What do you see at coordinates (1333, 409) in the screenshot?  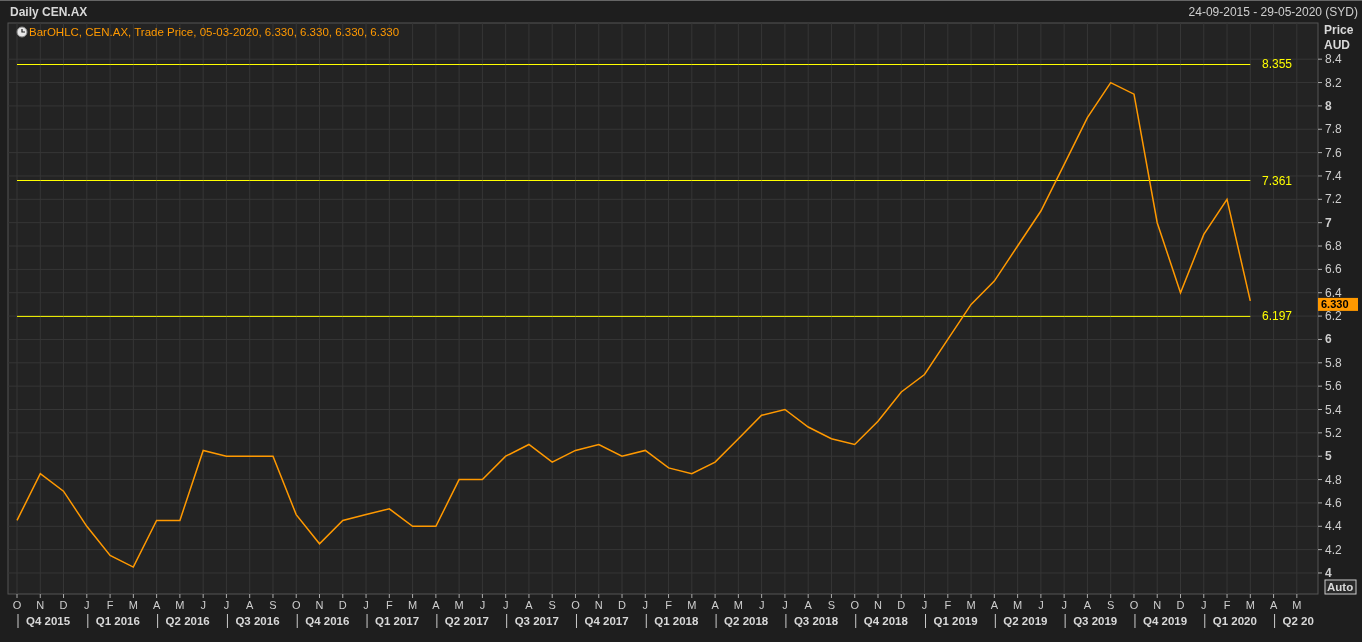 I see `y-tick-label: 5.4` at bounding box center [1333, 409].